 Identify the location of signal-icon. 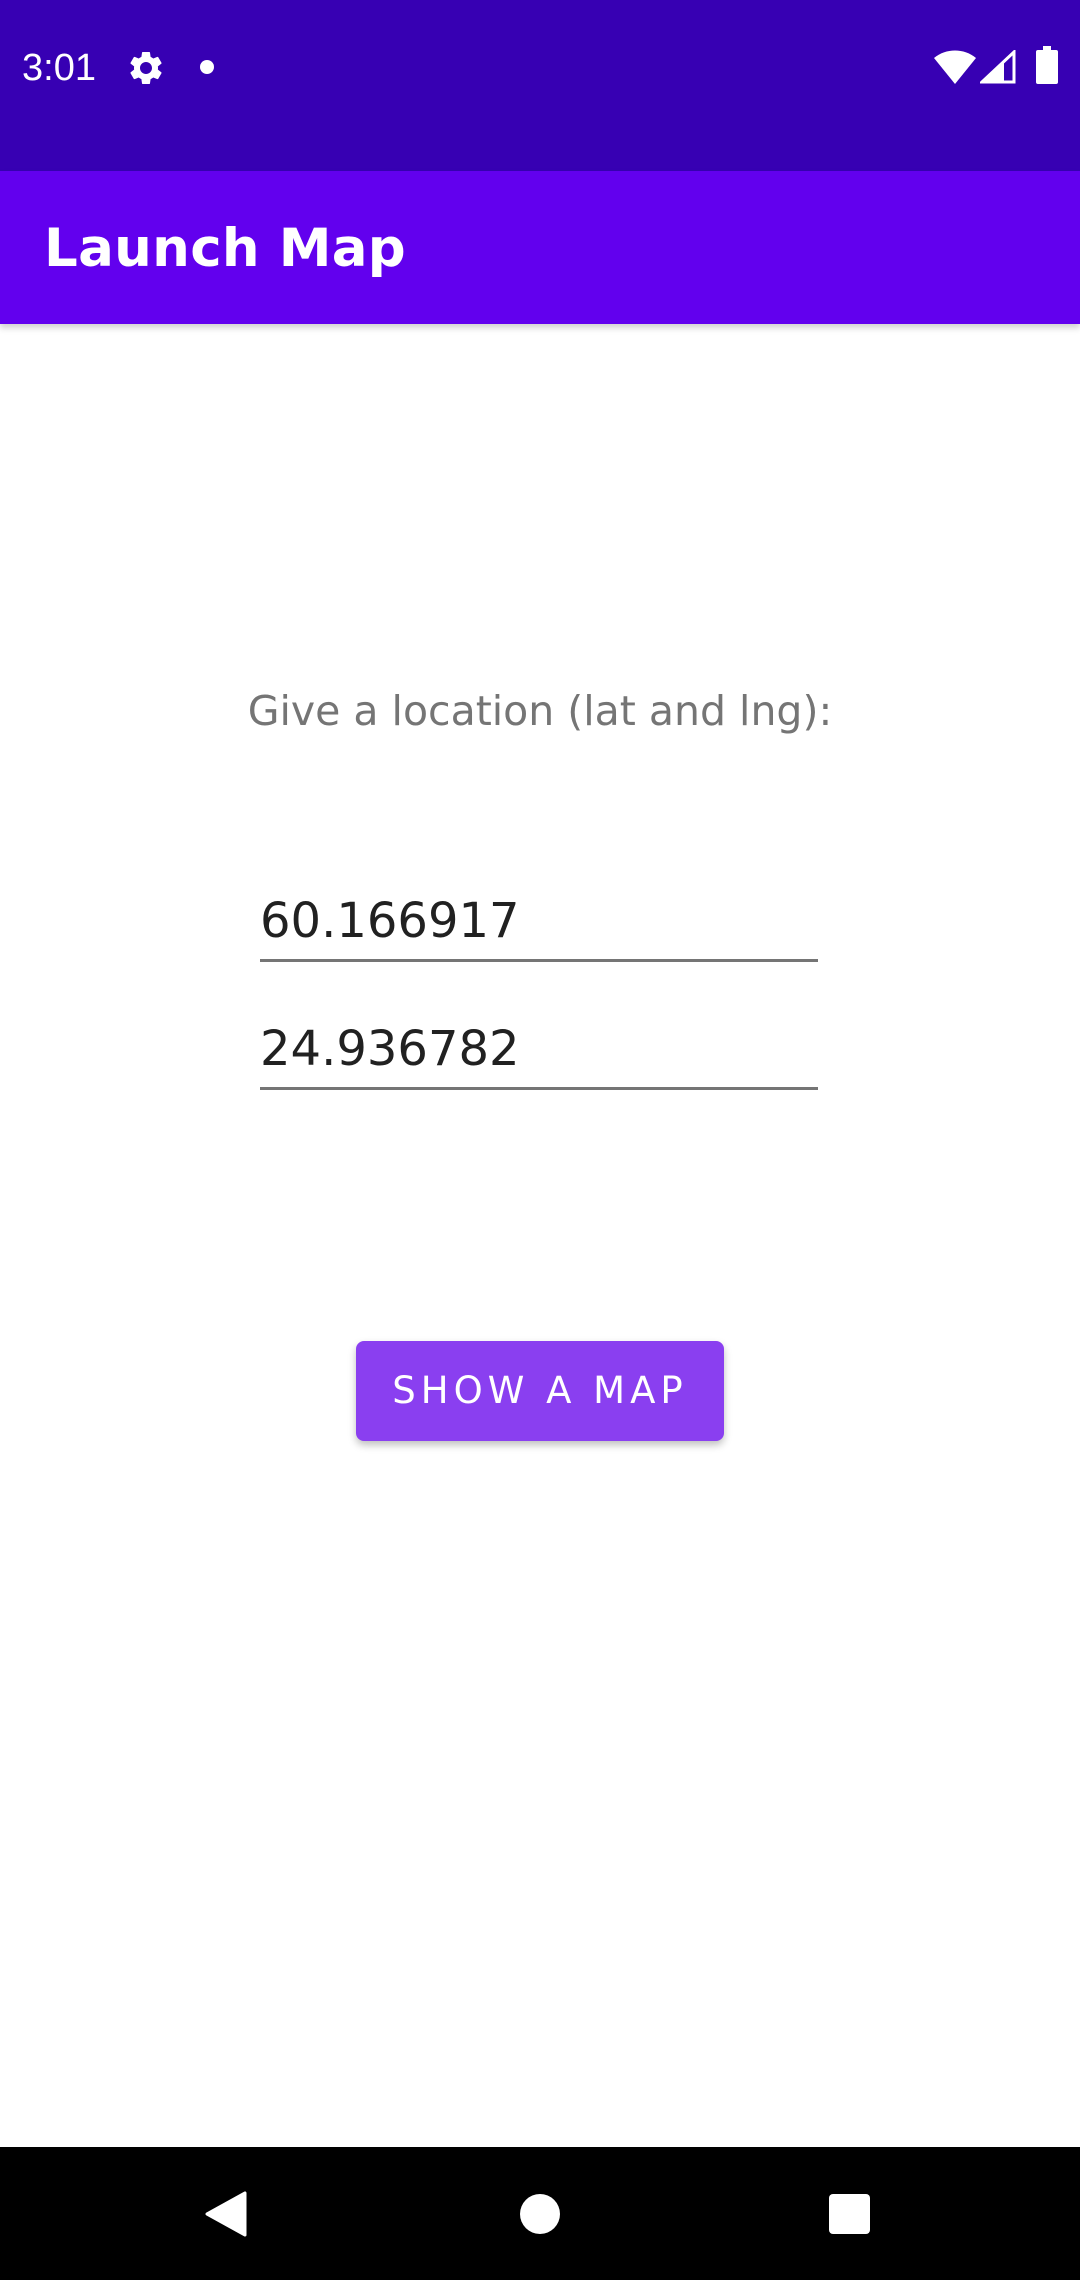
(998, 67).